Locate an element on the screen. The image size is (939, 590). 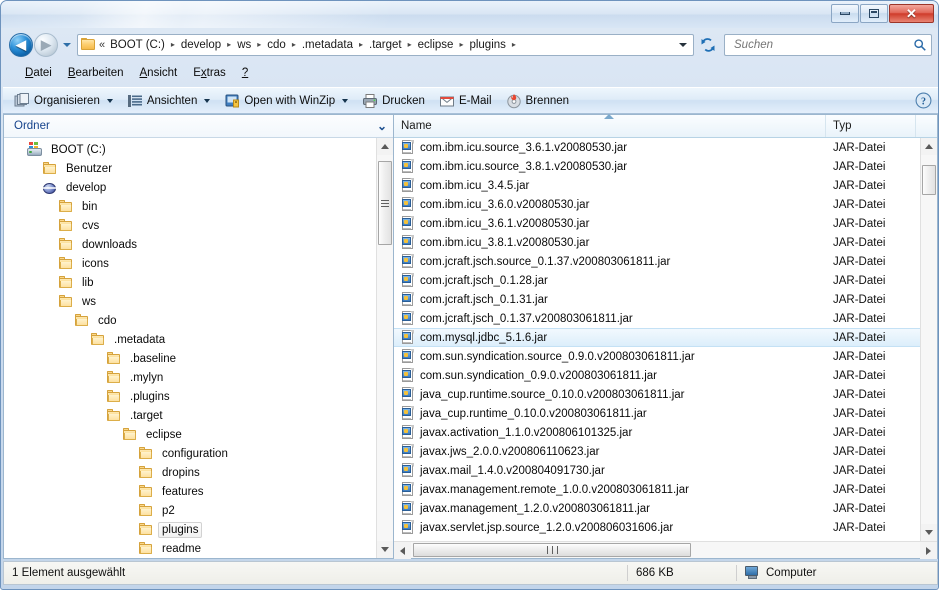
column-header-typ: Typ is located at coordinates (871, 126).